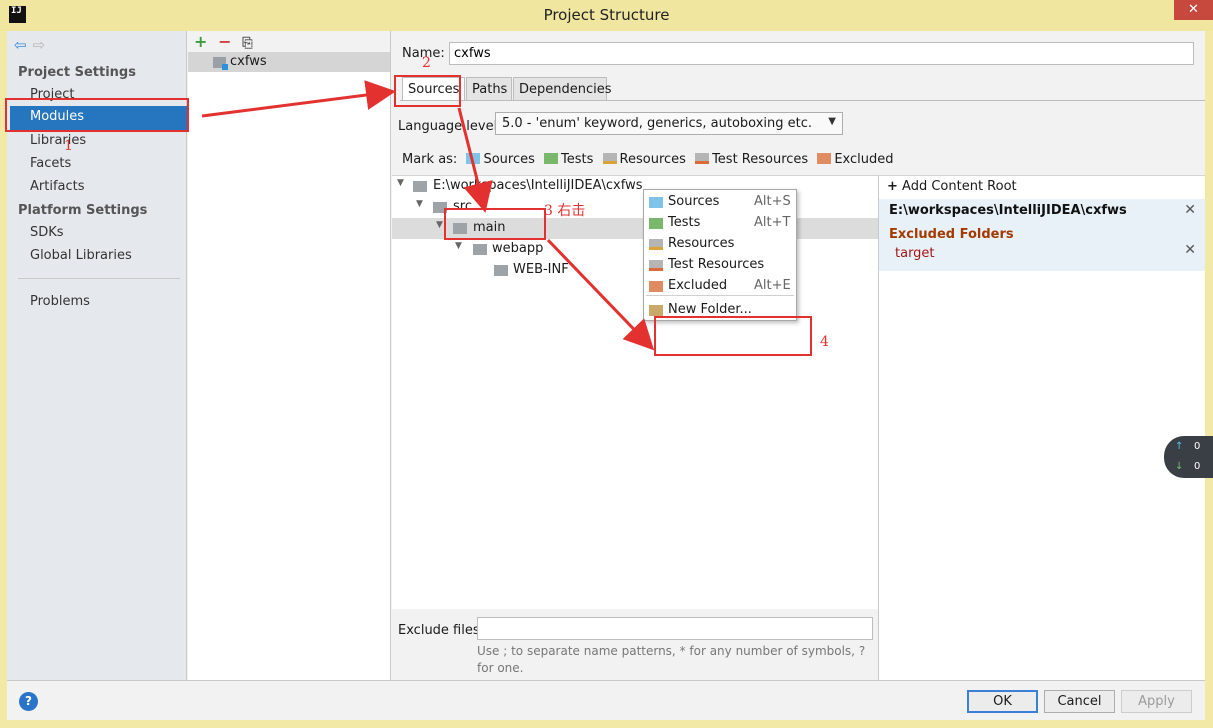  I want to click on title-bar: IJ Project Structure ✕, so click(606, 15).